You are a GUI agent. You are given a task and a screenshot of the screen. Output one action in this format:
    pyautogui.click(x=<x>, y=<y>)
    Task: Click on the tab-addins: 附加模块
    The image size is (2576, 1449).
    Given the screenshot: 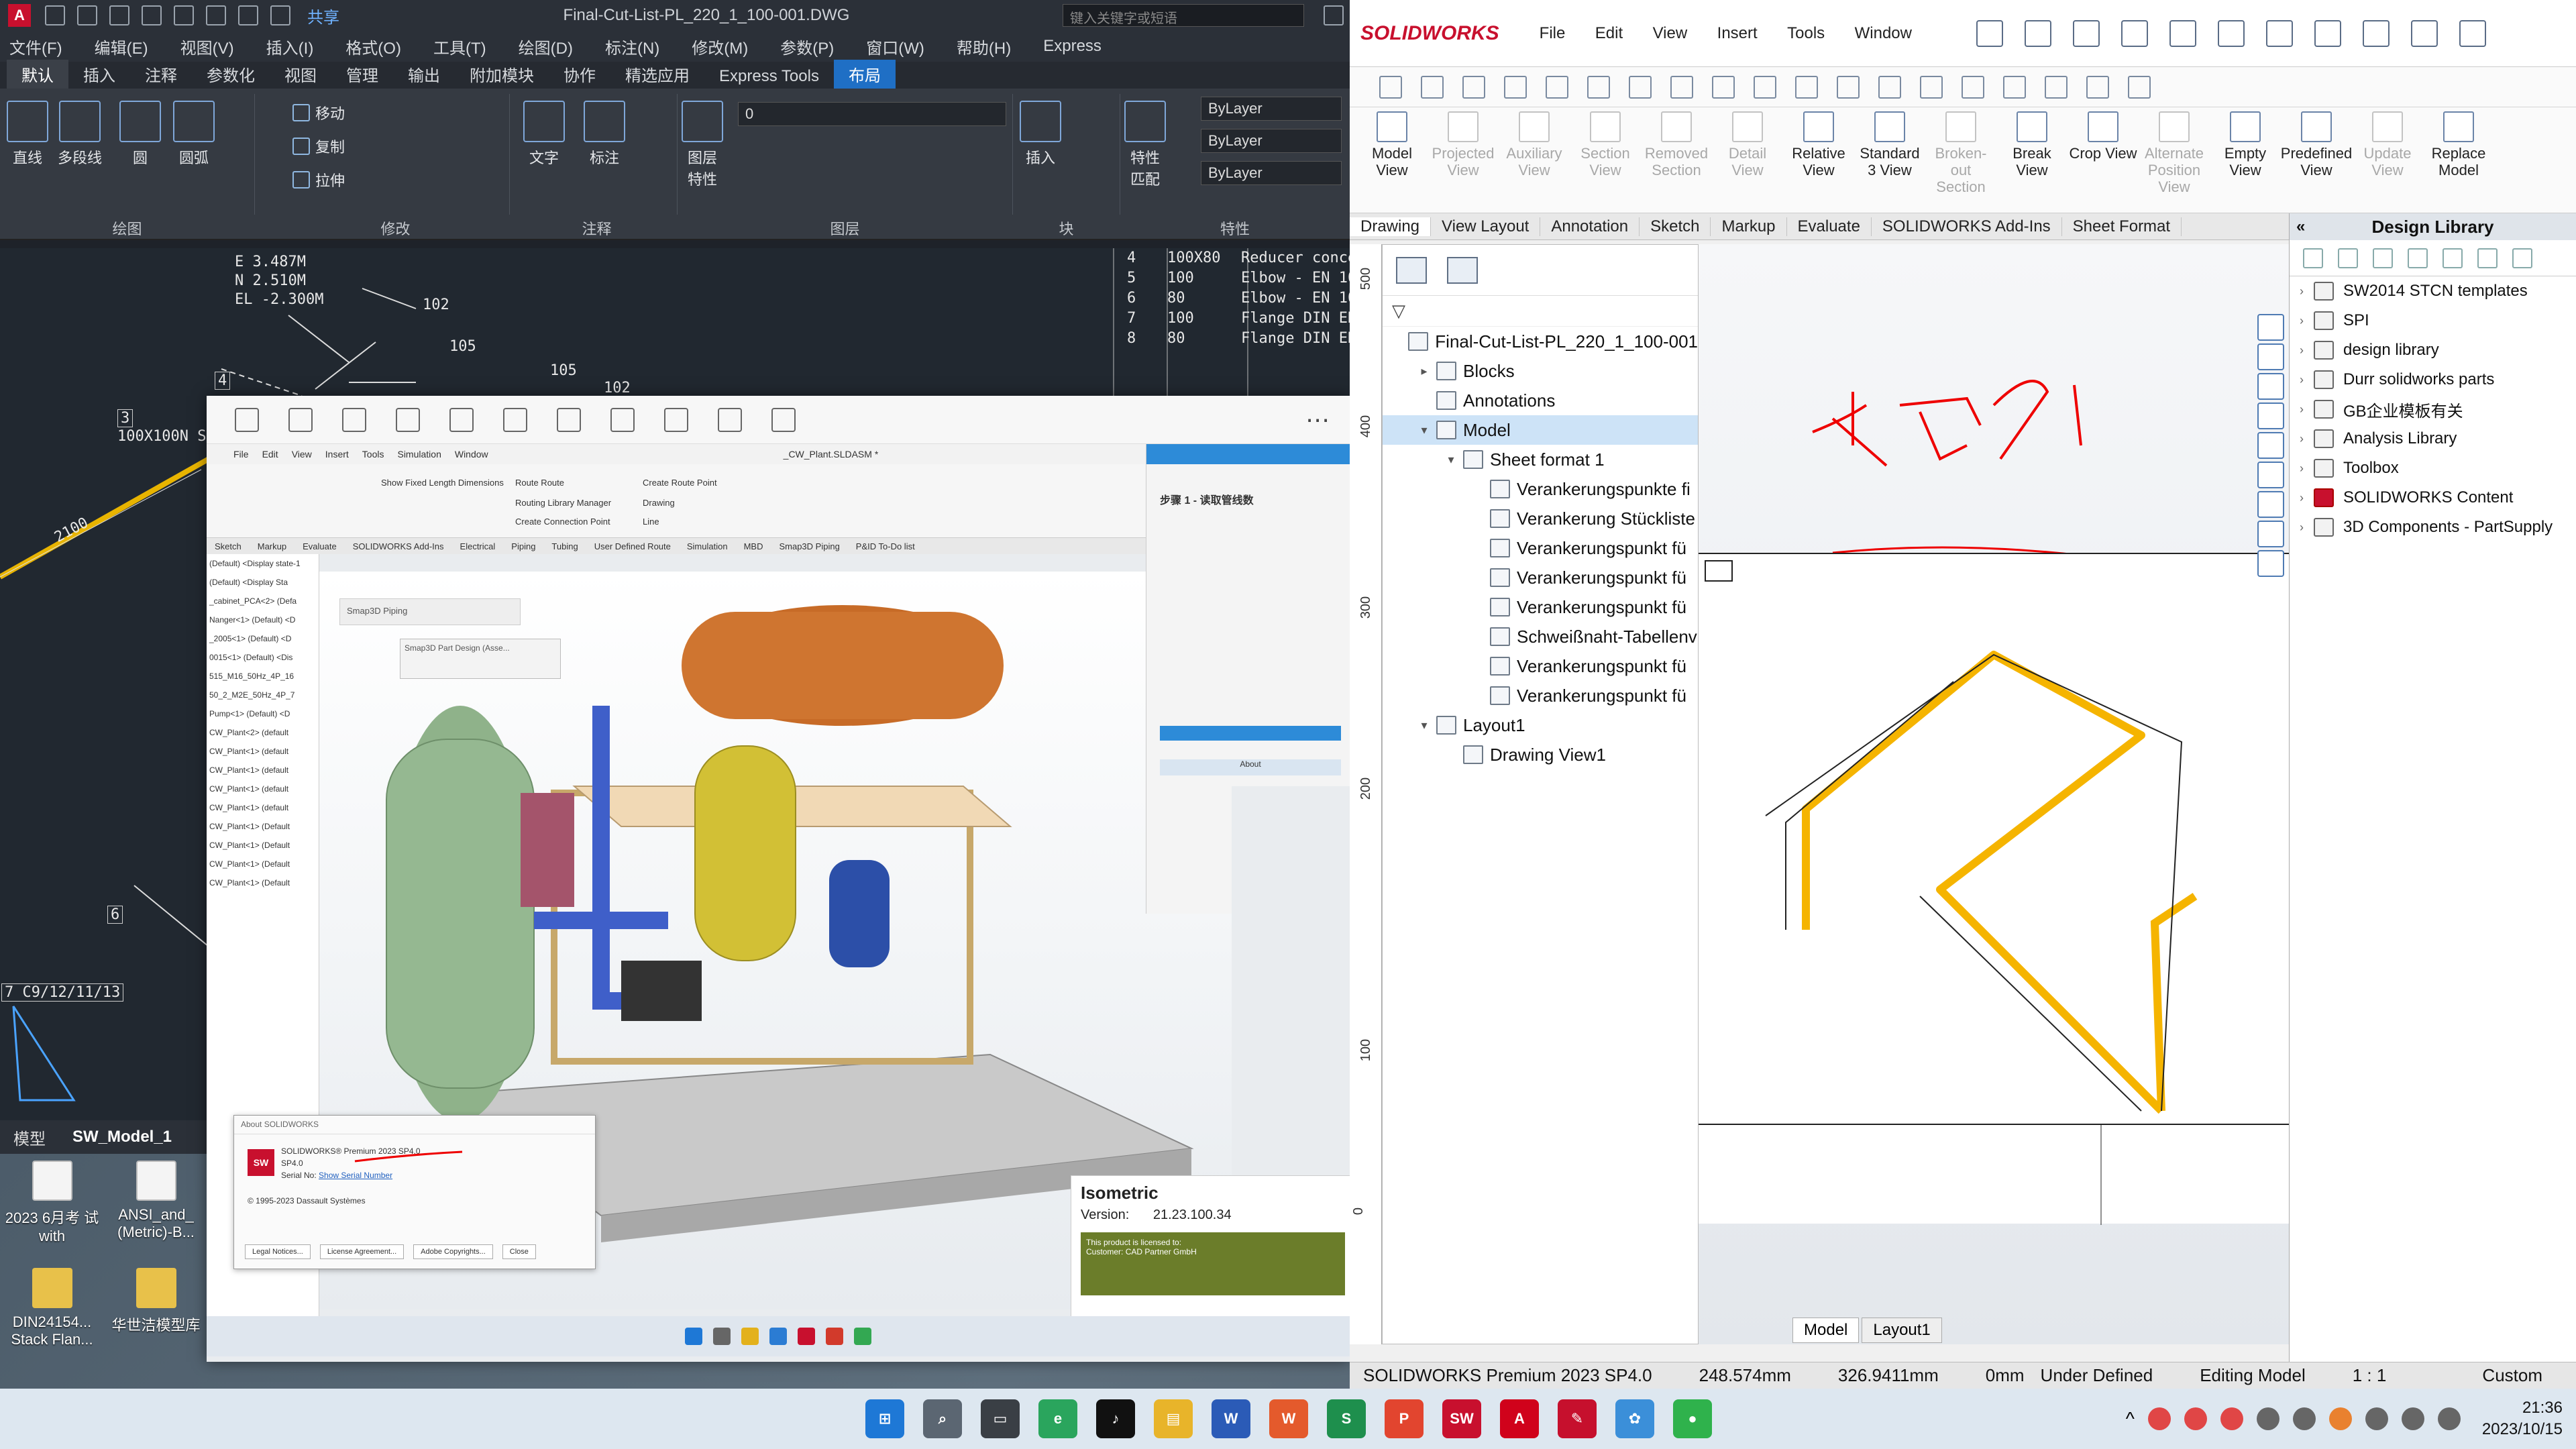 What is the action you would take?
    pyautogui.click(x=502, y=74)
    